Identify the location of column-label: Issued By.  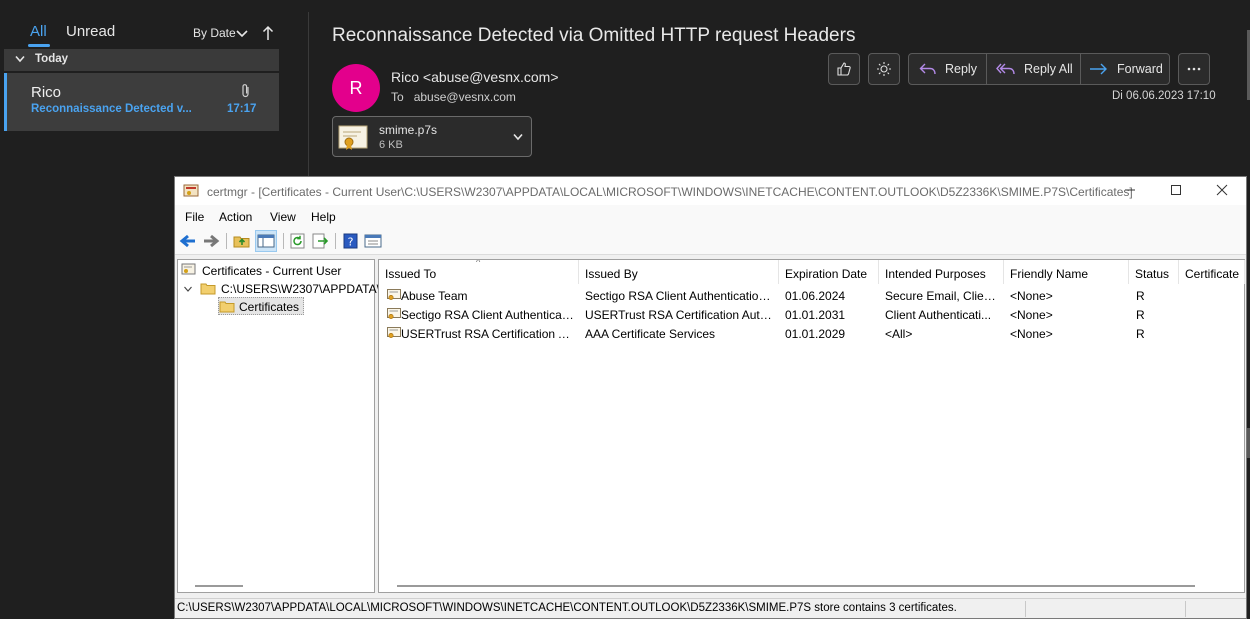
(611, 274).